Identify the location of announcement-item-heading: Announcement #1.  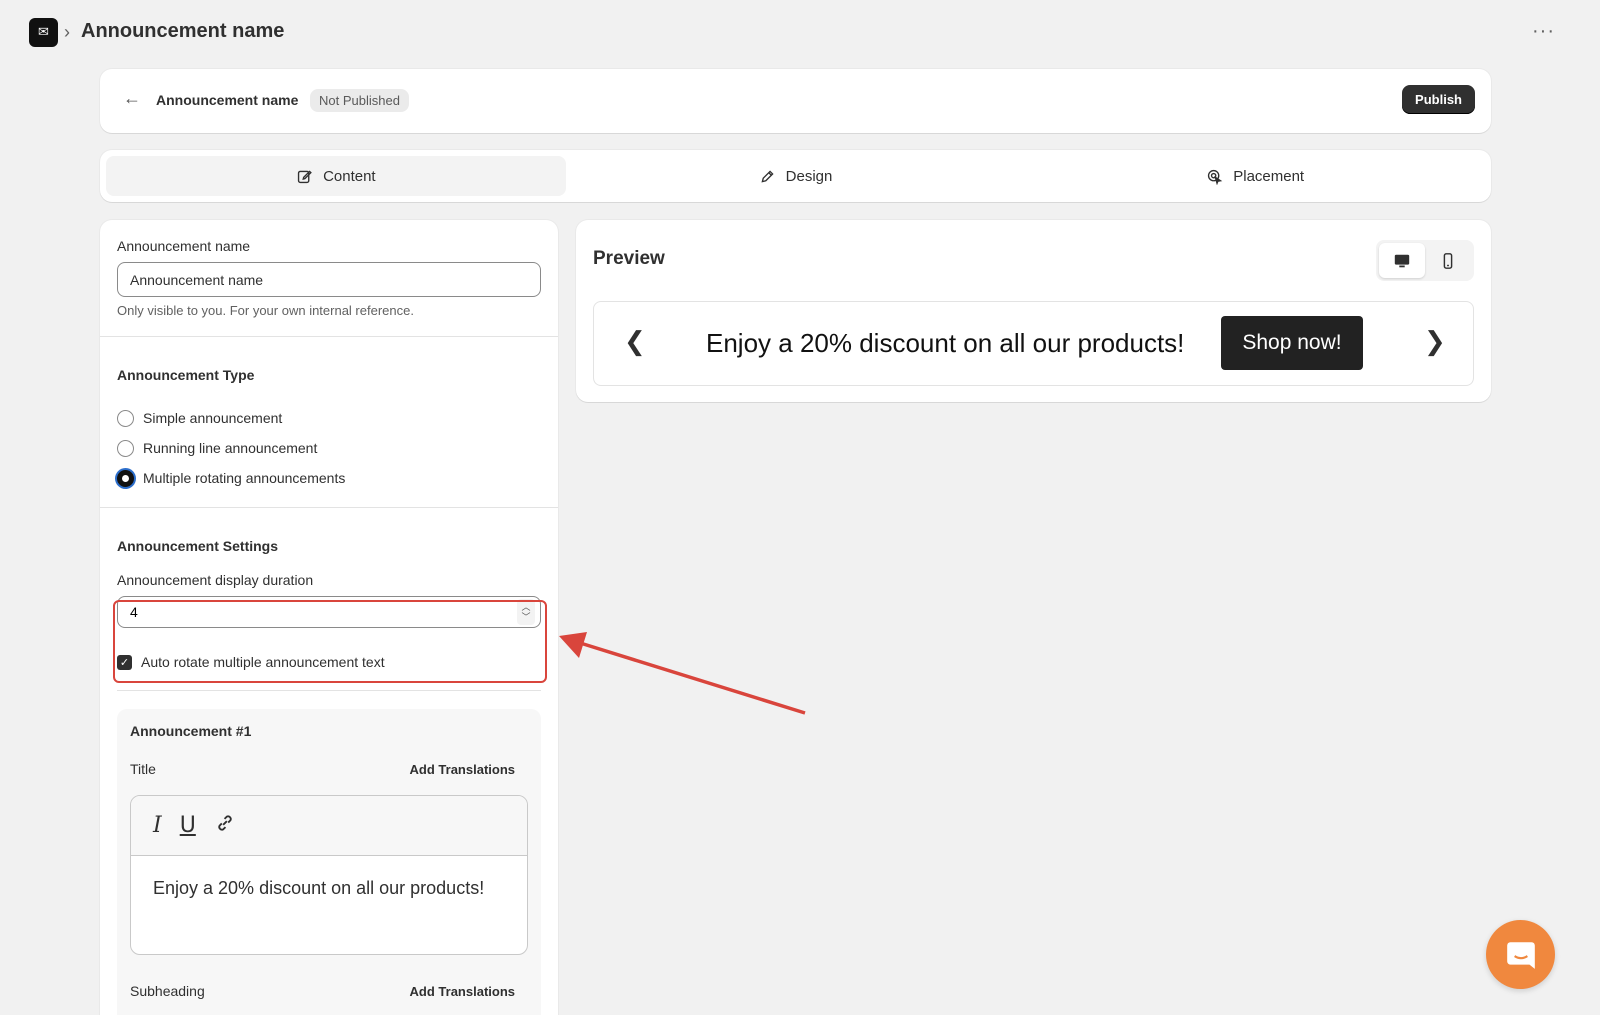
(191, 731).